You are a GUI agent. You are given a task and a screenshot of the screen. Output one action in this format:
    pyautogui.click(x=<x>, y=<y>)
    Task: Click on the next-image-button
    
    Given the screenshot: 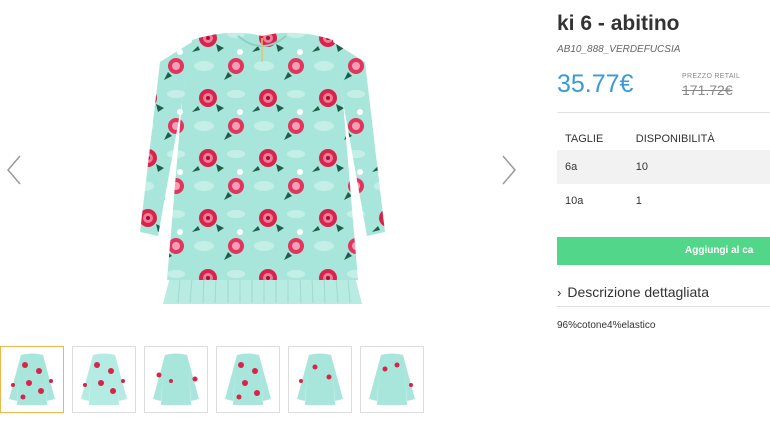 What is the action you would take?
    pyautogui.click(x=509, y=170)
    